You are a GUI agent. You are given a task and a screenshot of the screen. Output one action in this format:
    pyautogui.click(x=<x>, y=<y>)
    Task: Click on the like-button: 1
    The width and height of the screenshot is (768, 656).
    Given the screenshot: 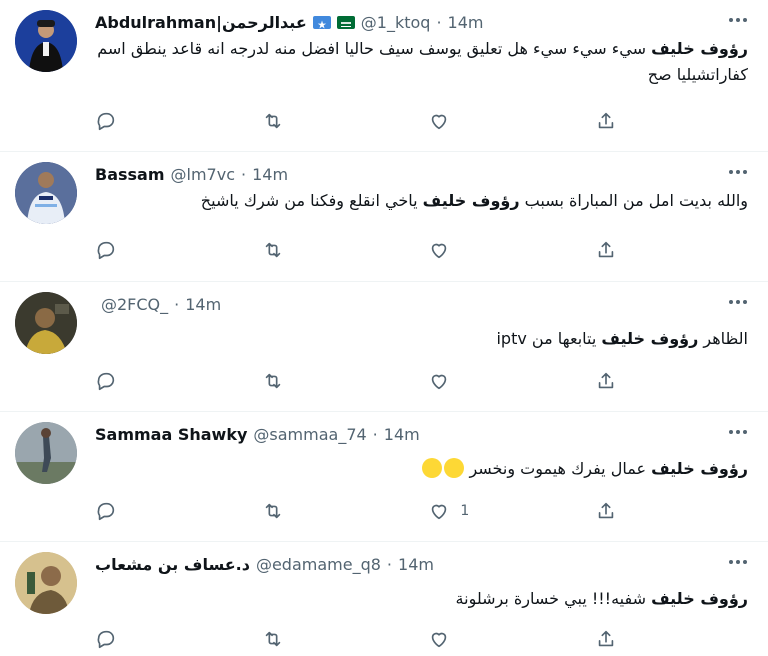 What is the action you would take?
    pyautogui.click(x=458, y=511)
    